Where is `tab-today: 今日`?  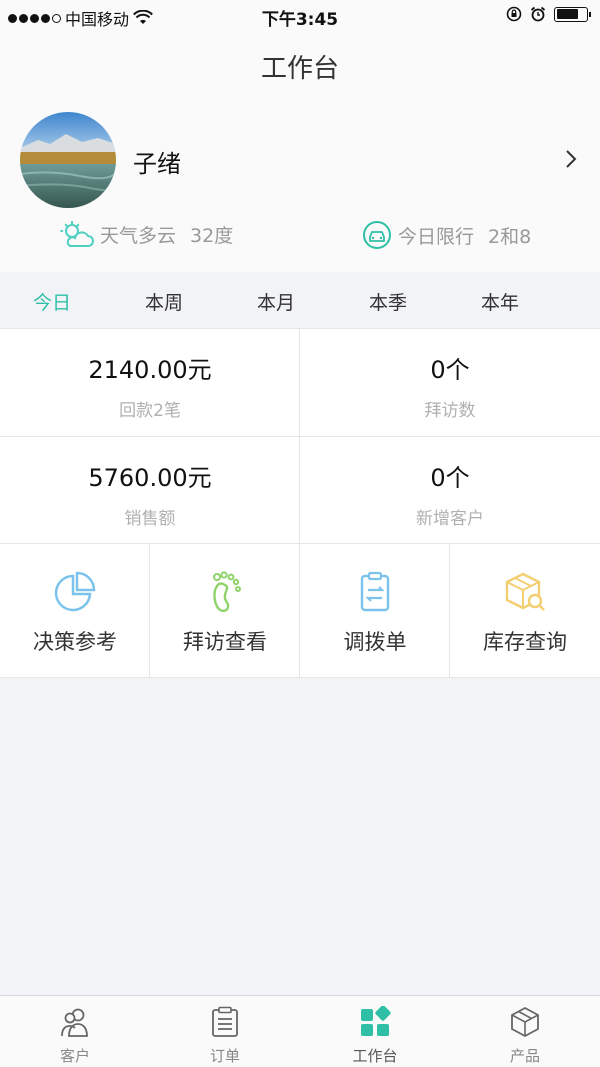
tab-today: 今日 is located at coordinates (52, 301).